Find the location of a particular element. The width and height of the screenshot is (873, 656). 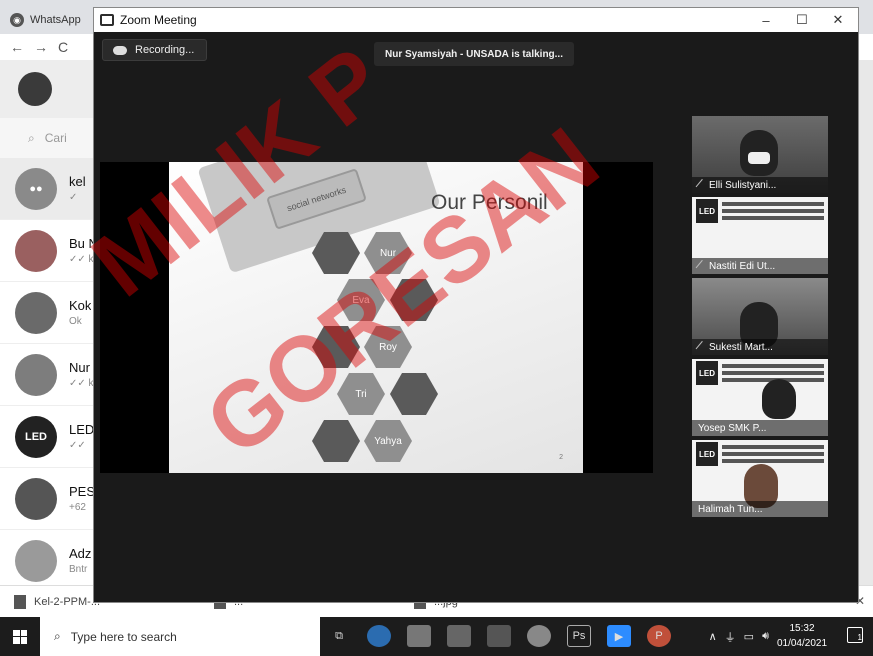

led-logo-icon: LED is located at coordinates (36, 436).